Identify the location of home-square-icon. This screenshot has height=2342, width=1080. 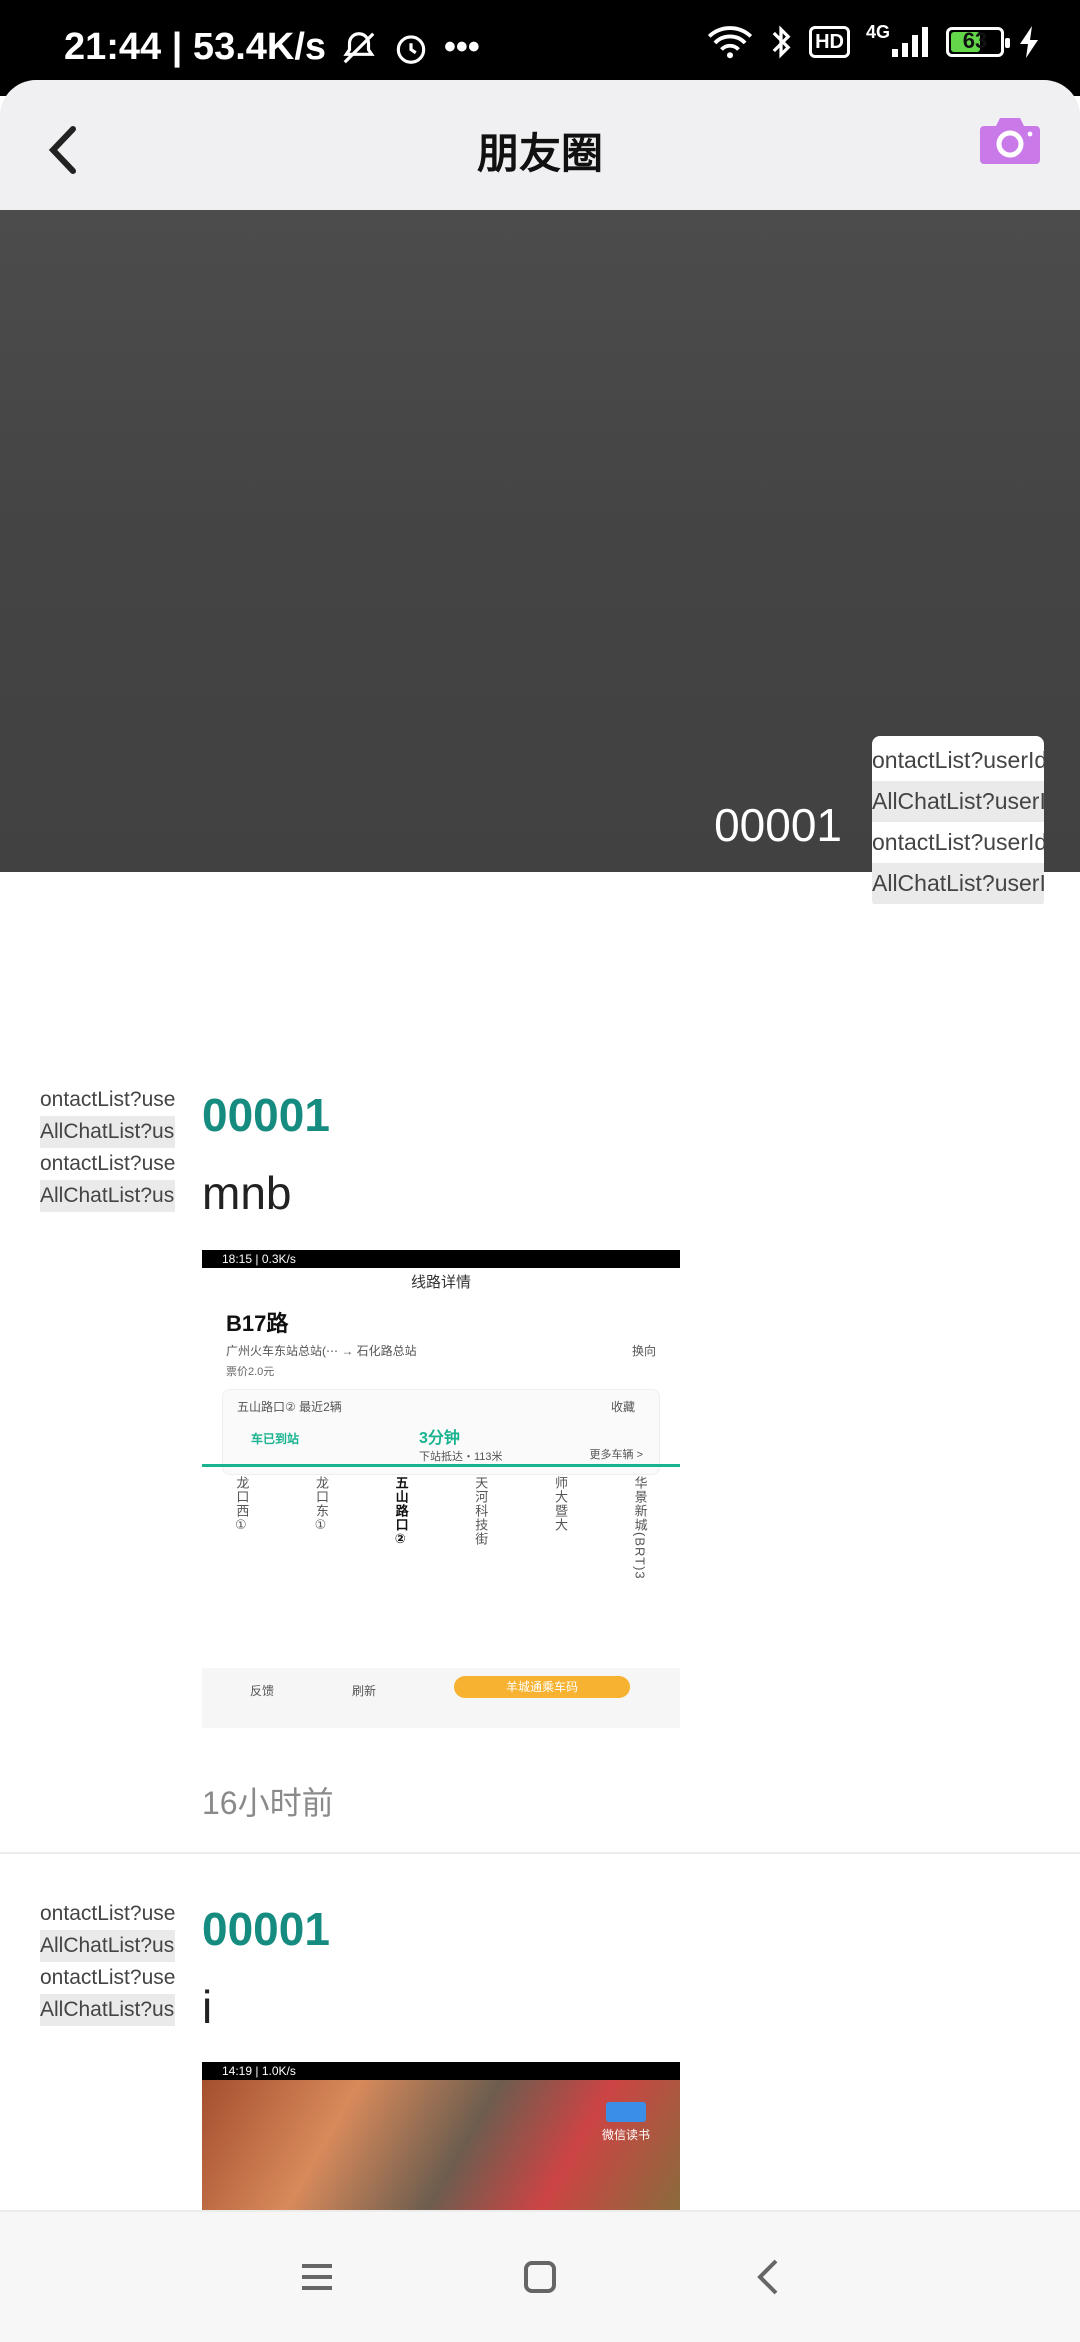
(540, 2277).